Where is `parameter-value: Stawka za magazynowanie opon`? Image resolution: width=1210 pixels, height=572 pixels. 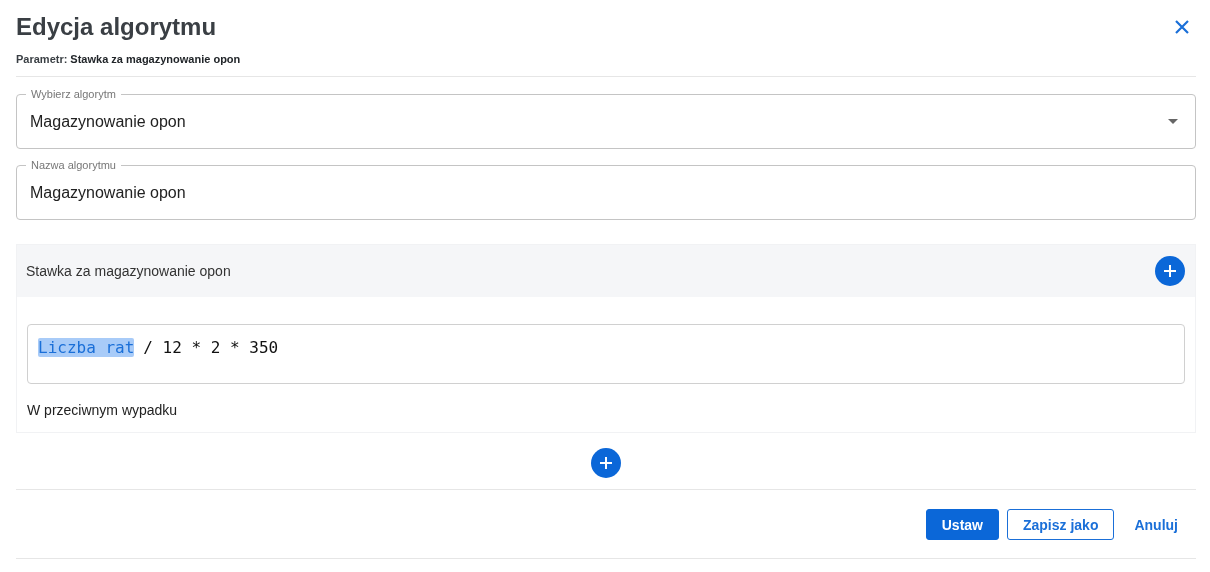 parameter-value: Stawka za magazynowanie opon is located at coordinates (155, 59).